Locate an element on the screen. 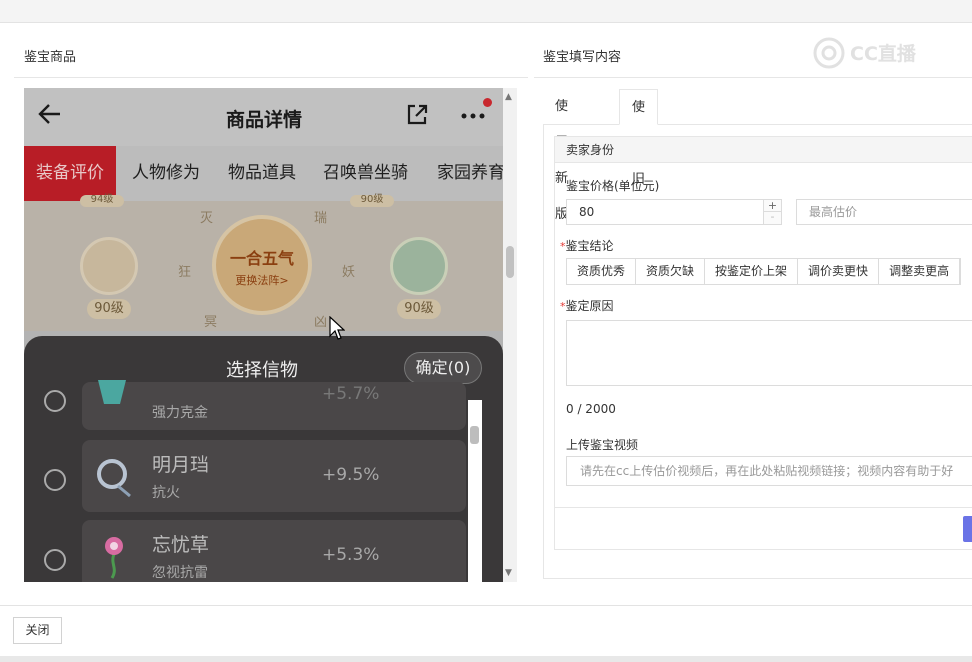  rune-glyph: 凶 is located at coordinates (321, 322).